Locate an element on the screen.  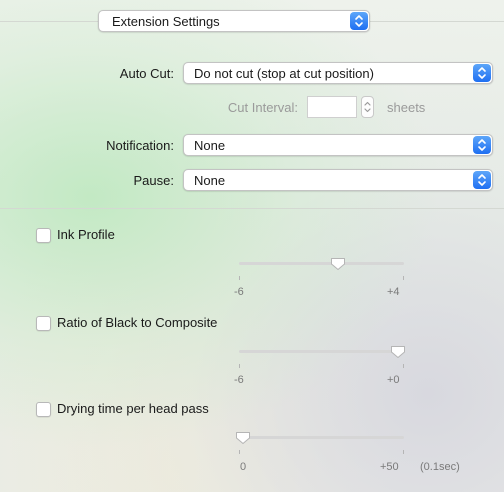
drying-time-checkbox is located at coordinates (43, 409).